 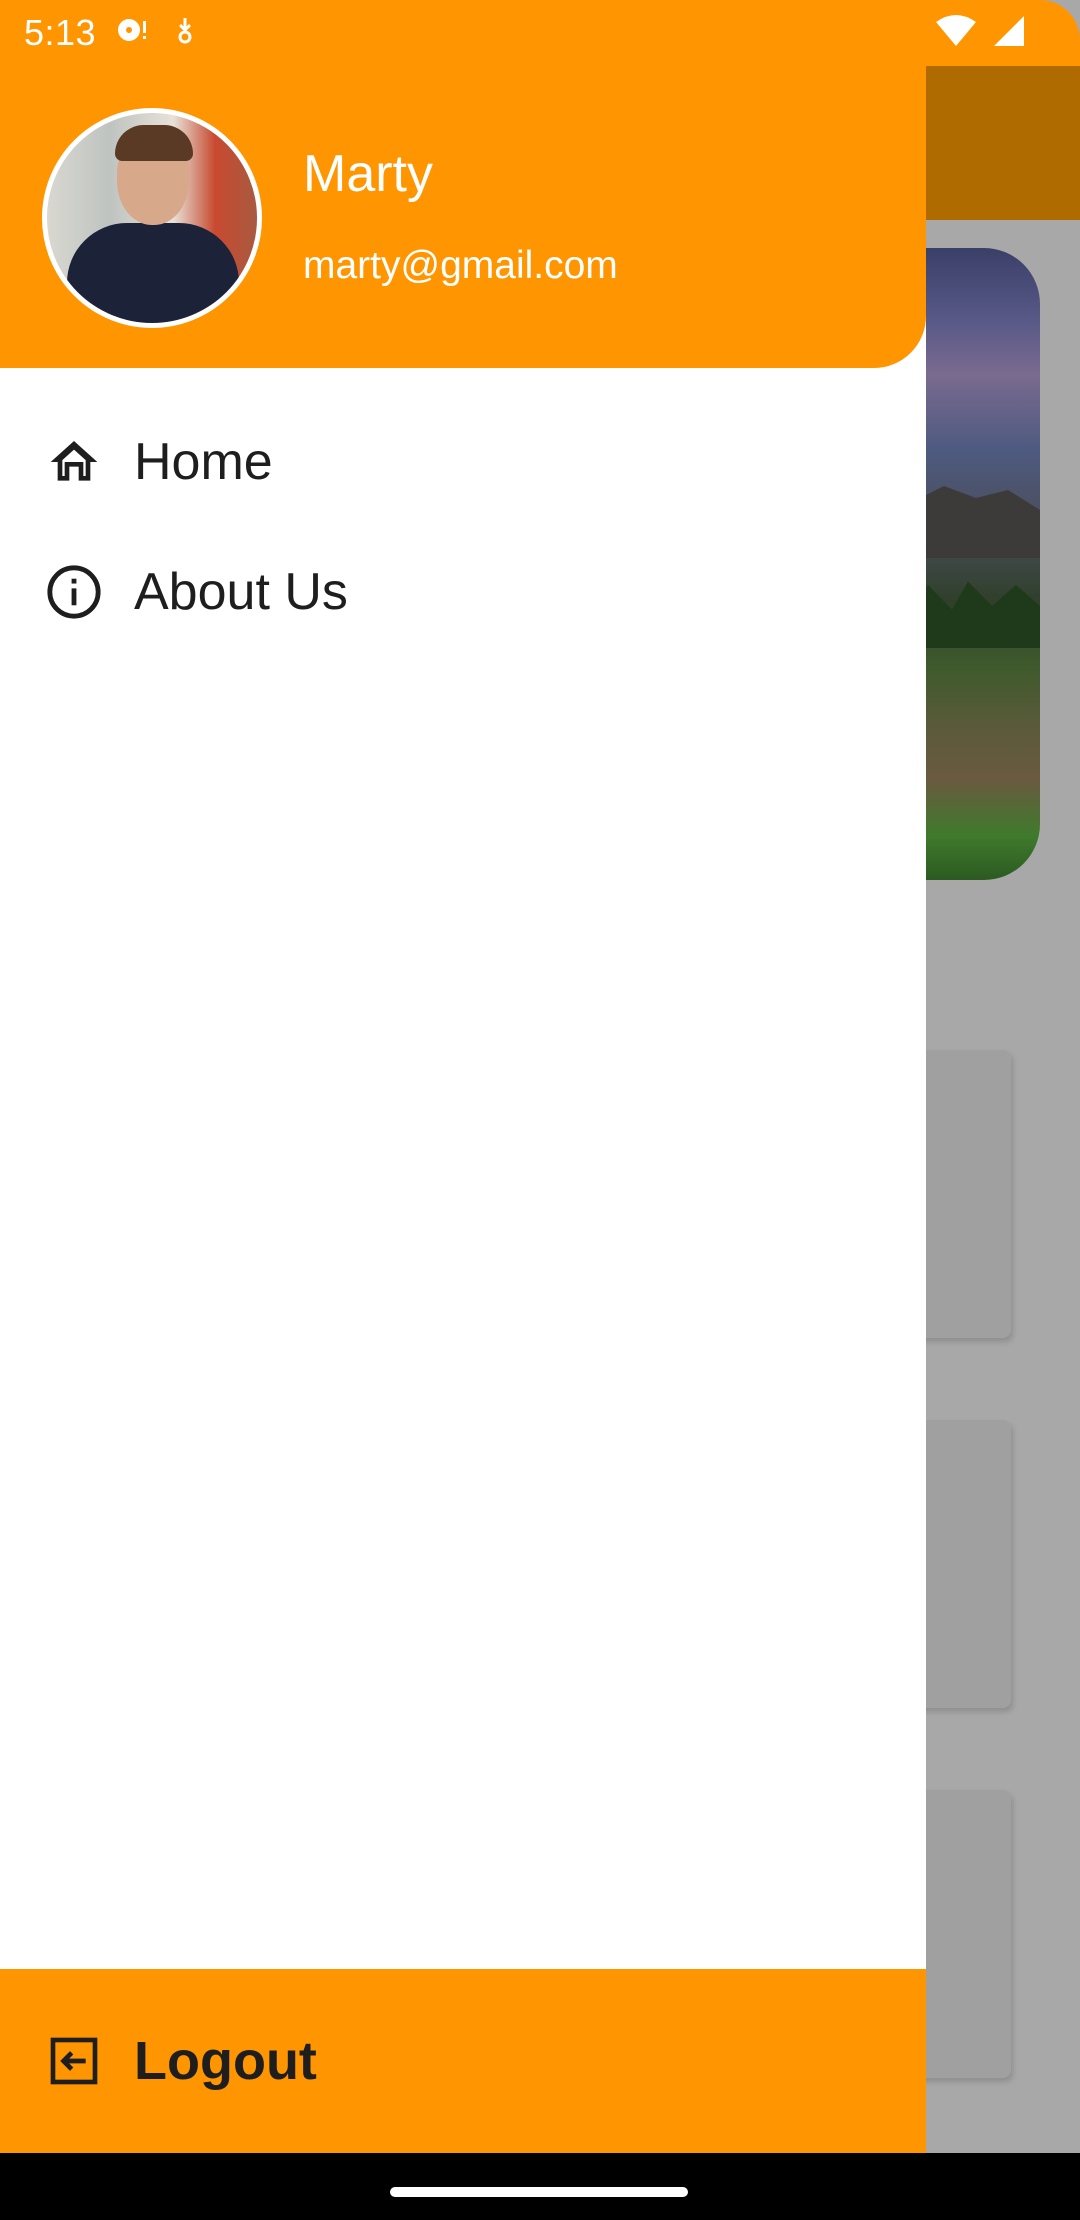 I want to click on status-time: 5:13, so click(x=60, y=32).